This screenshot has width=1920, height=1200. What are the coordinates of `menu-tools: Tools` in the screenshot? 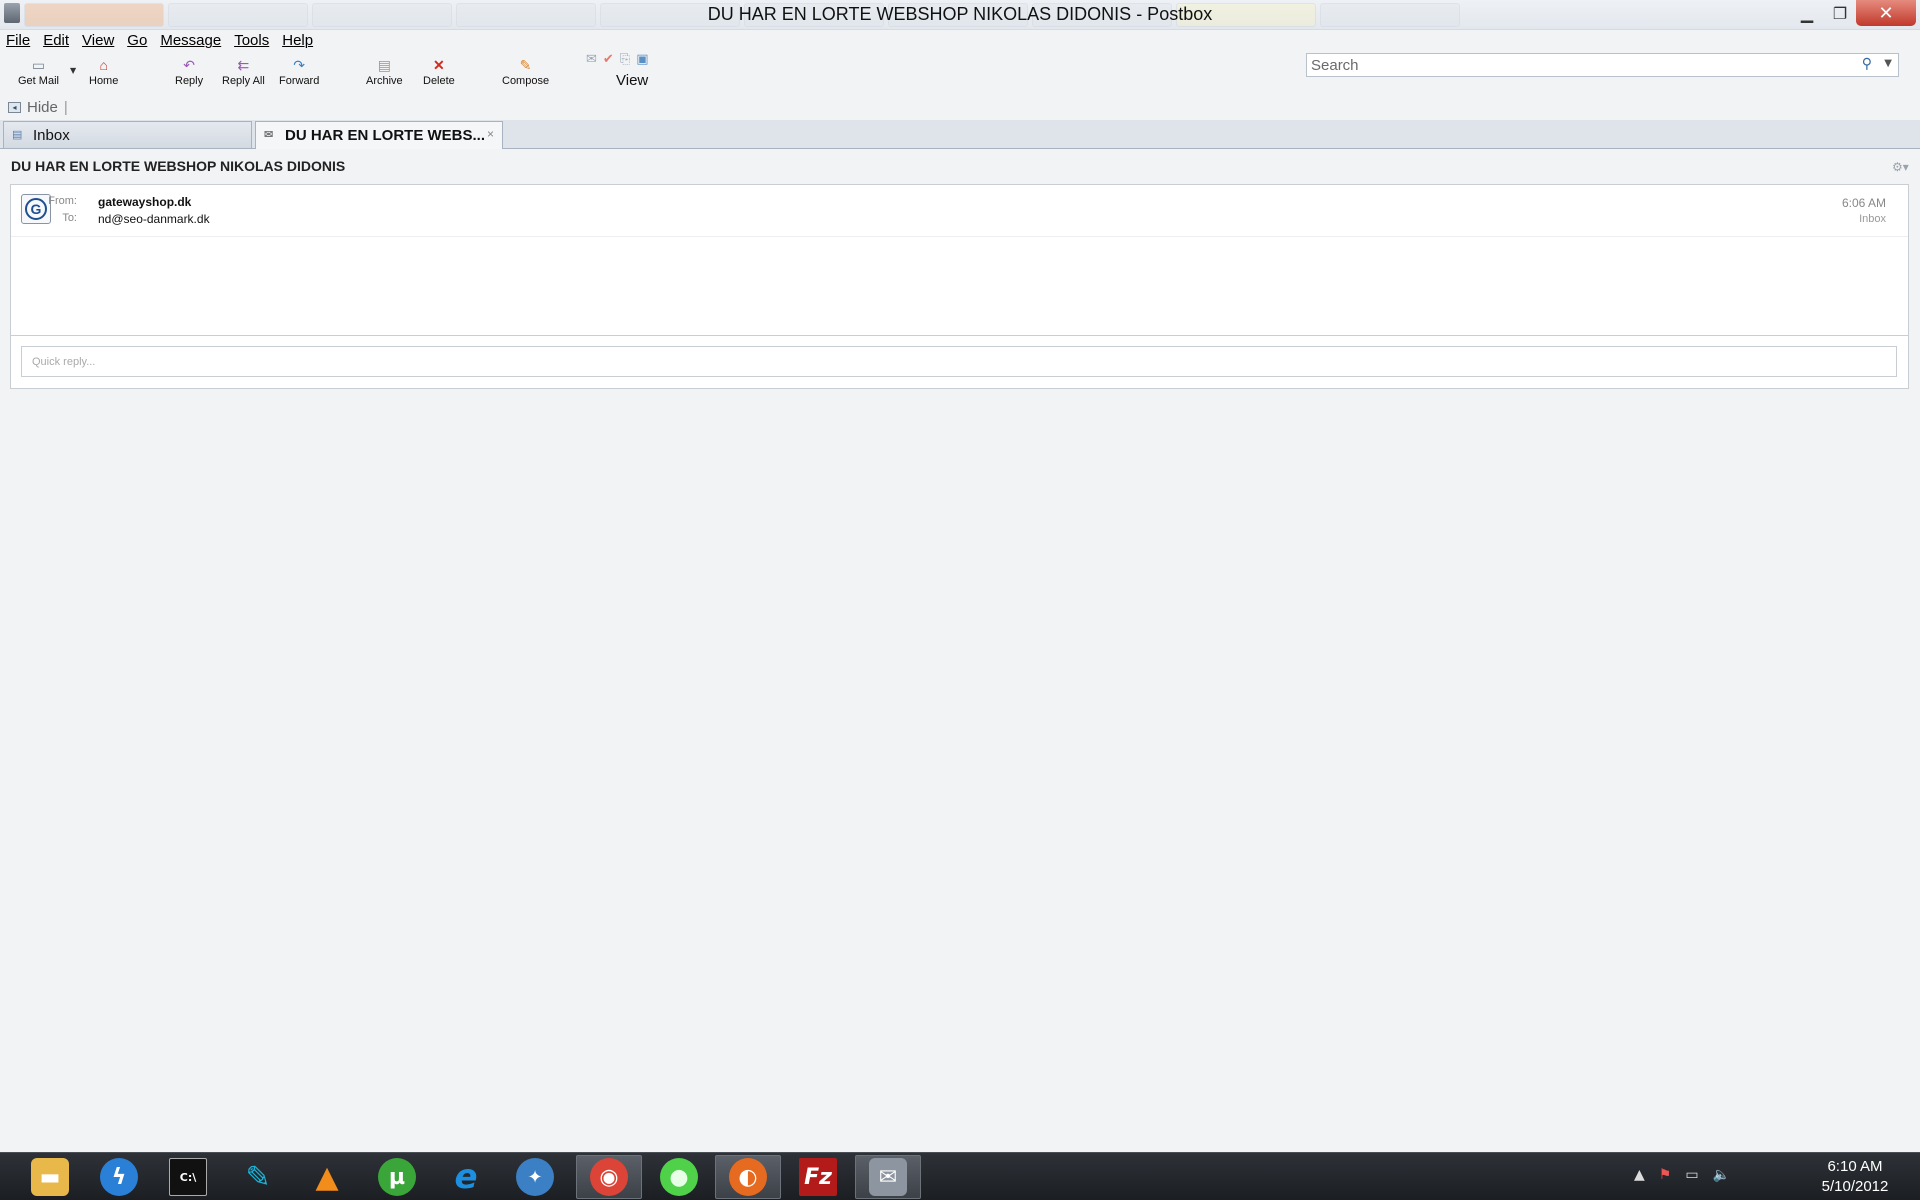 It's located at (252, 41).